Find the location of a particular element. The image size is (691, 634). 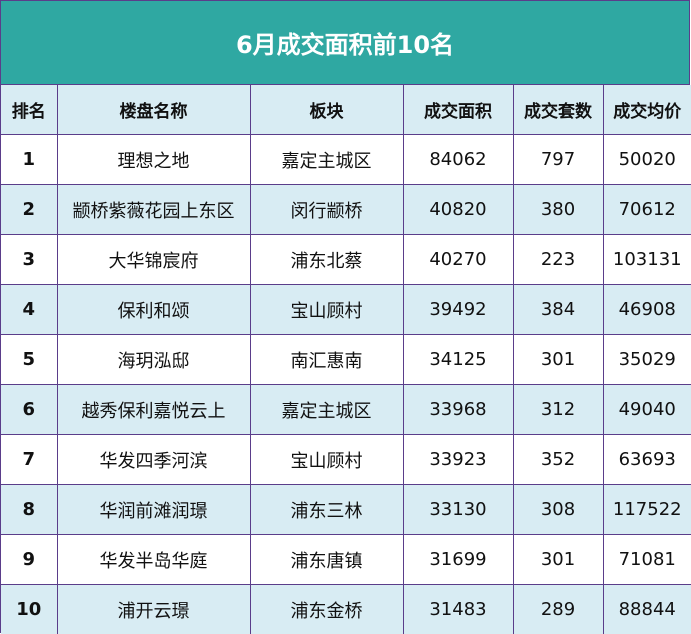

table-title: 6月成交面积前10名 is located at coordinates (345, 43).